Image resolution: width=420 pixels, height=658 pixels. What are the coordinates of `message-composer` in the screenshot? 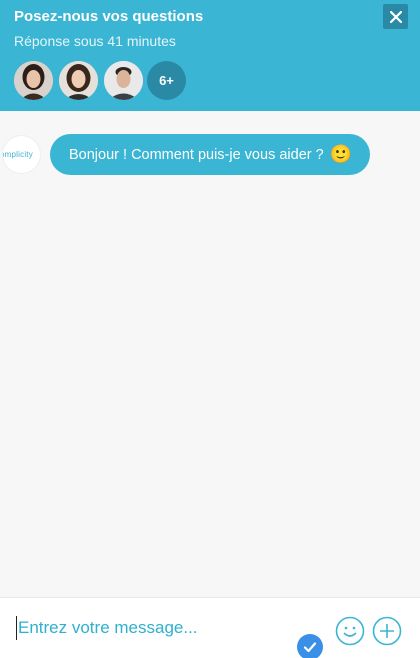 It's located at (210, 627).